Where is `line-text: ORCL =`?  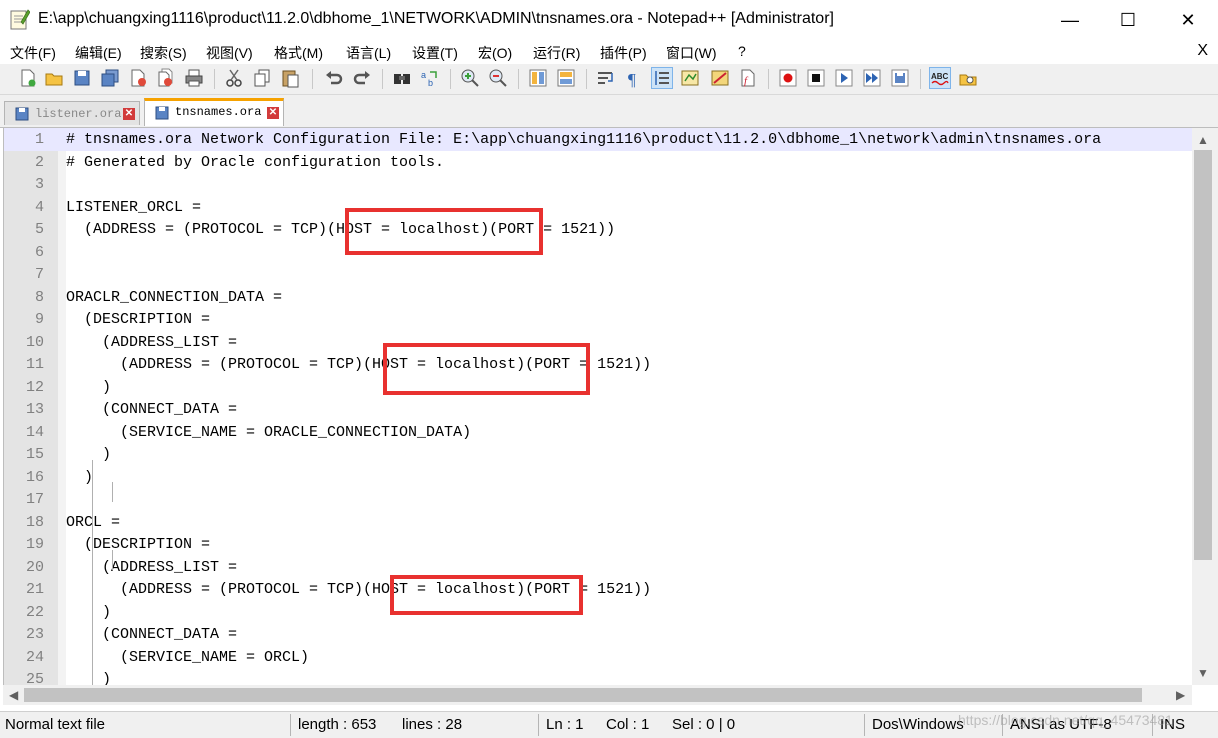 line-text: ORCL = is located at coordinates (93, 522).